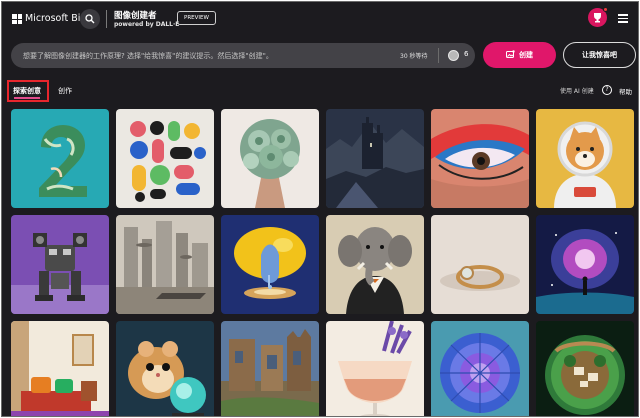 The width and height of the screenshot is (640, 418). Describe the element at coordinates (106, 19) in the screenshot. I see `header-divider` at that location.